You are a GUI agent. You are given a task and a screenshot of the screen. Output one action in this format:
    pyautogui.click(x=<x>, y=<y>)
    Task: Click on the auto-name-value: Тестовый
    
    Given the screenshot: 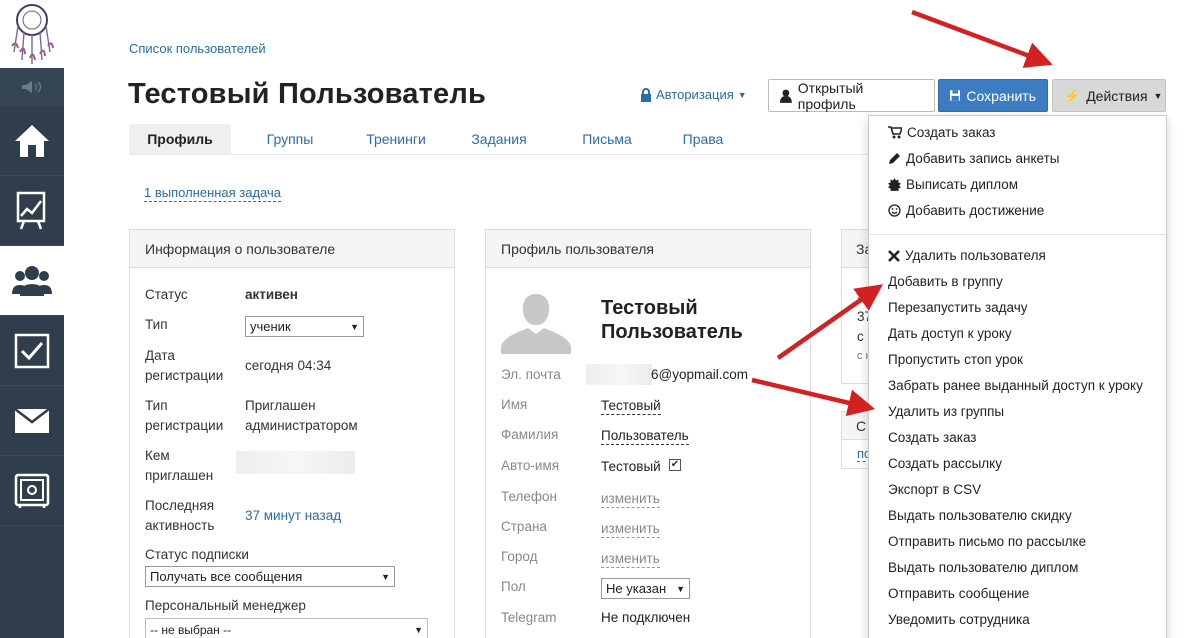 What is the action you would take?
    pyautogui.click(x=631, y=466)
    